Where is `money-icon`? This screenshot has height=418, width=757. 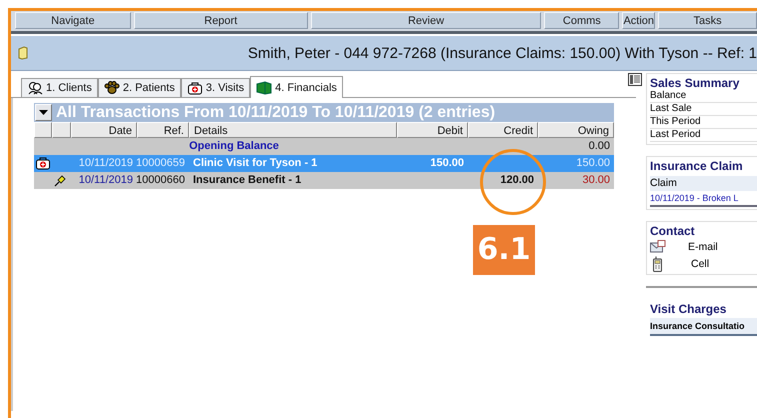
money-icon is located at coordinates (264, 87).